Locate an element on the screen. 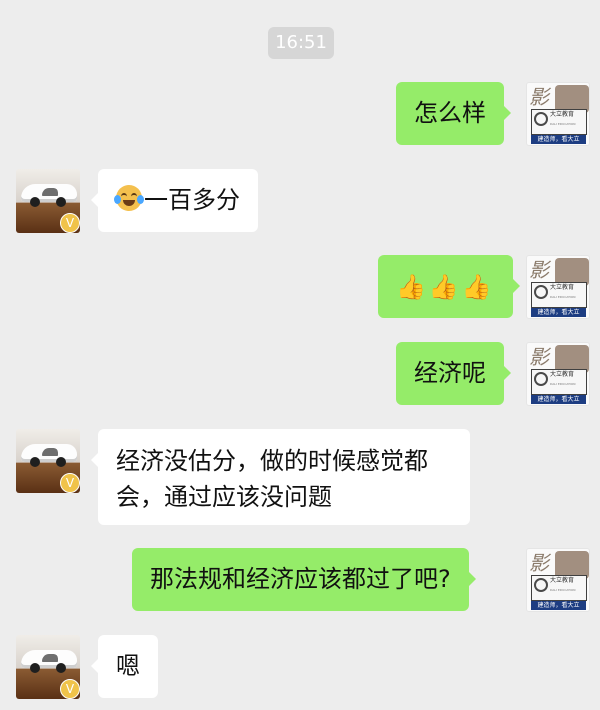  message-bubble-received: 嗯 is located at coordinates (124, 666).